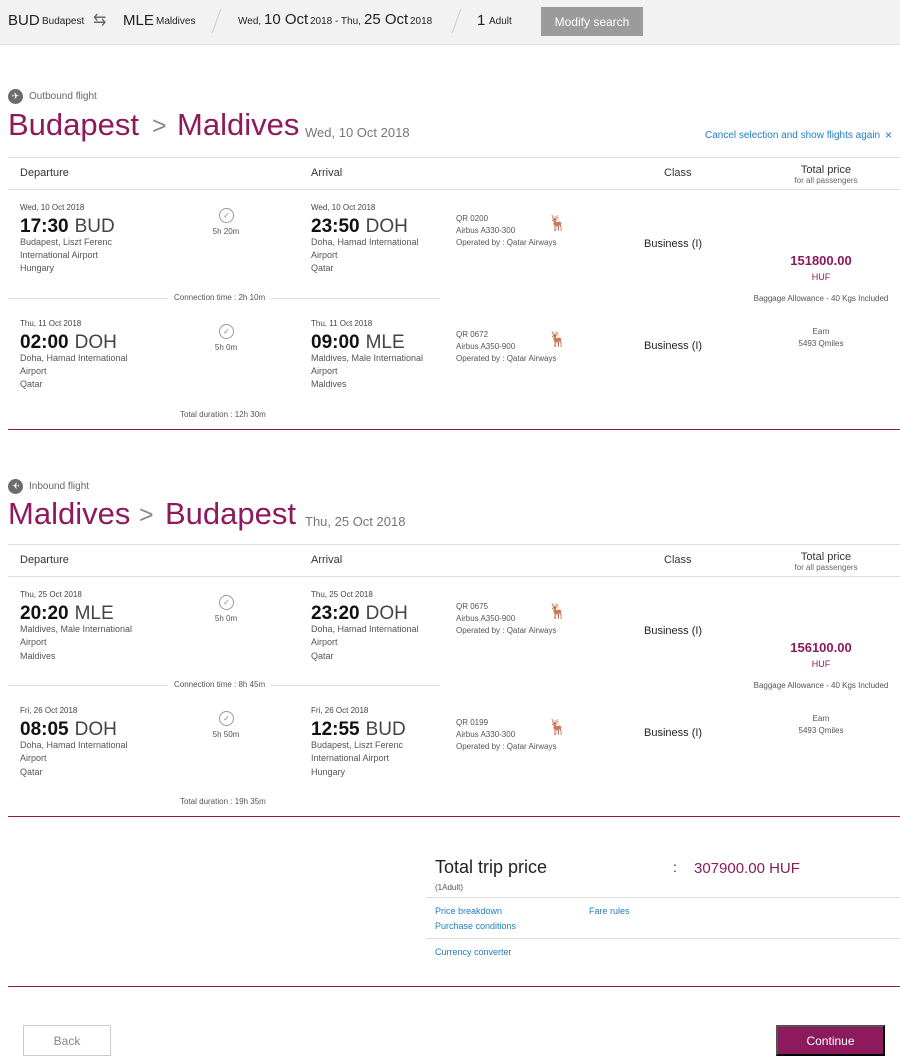 This screenshot has height=1064, width=900. What do you see at coordinates (73, 124) in the screenshot?
I see `outbound-from-city: Budapest` at bounding box center [73, 124].